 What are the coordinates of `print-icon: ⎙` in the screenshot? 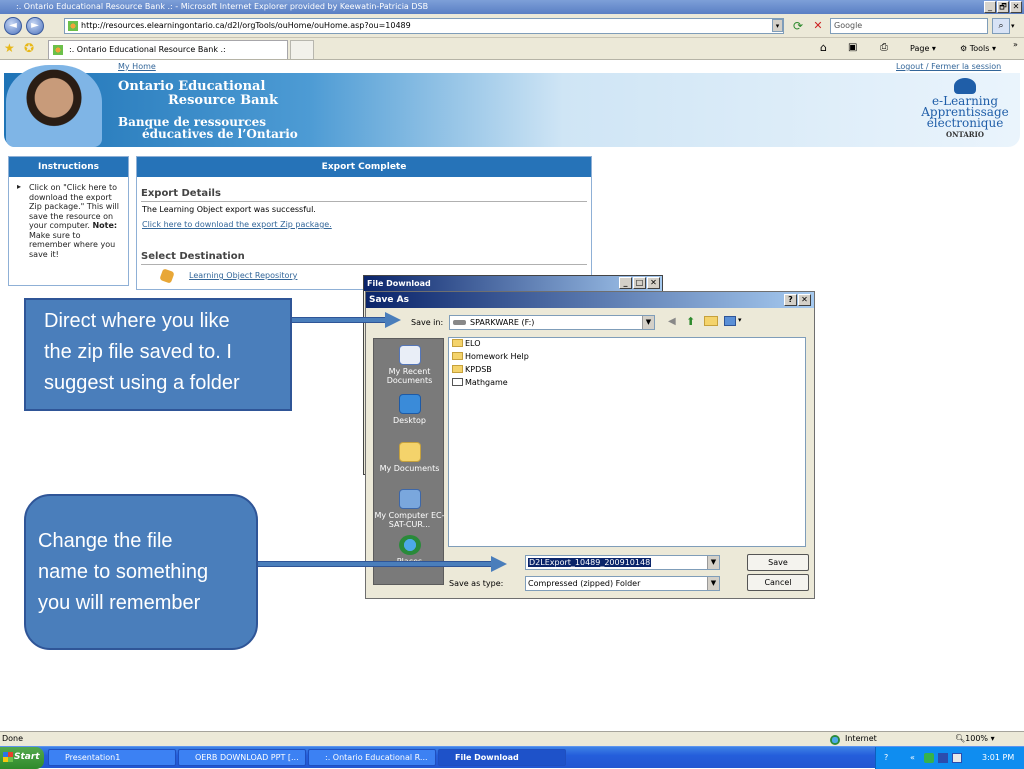 It's located at (884, 48).